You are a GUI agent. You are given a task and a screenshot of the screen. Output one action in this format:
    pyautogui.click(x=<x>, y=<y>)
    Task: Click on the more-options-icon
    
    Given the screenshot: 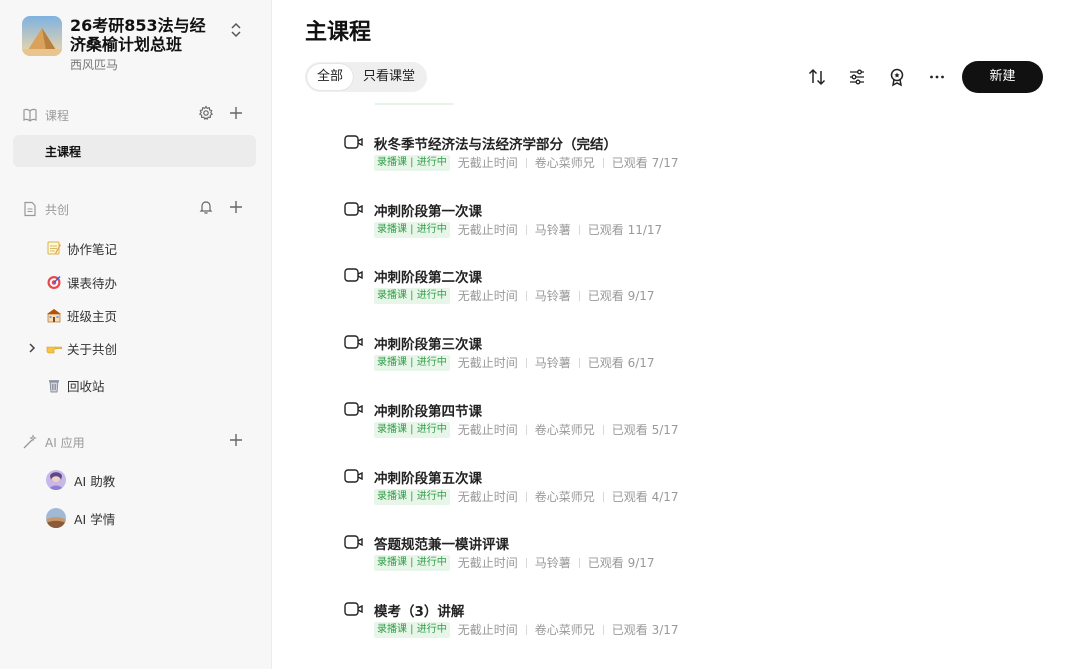 What is the action you would take?
    pyautogui.click(x=937, y=77)
    